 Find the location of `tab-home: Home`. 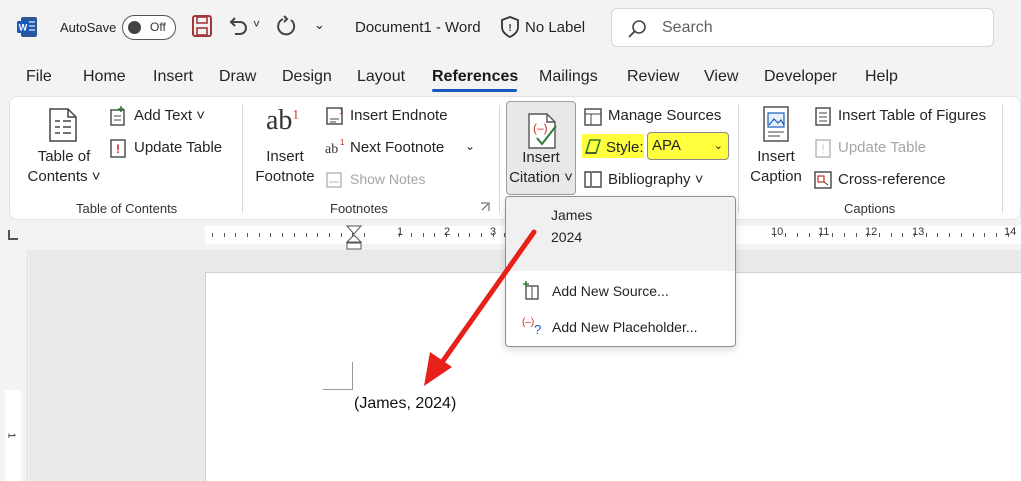

tab-home: Home is located at coordinates (104, 77).